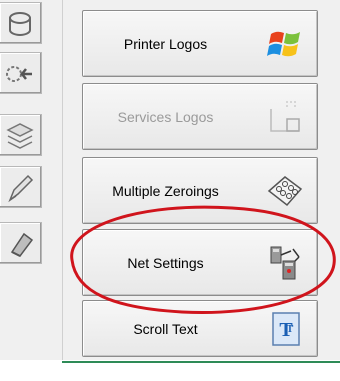  Describe the element at coordinates (290, 329) in the screenshot. I see `svg-text: T` at that location.